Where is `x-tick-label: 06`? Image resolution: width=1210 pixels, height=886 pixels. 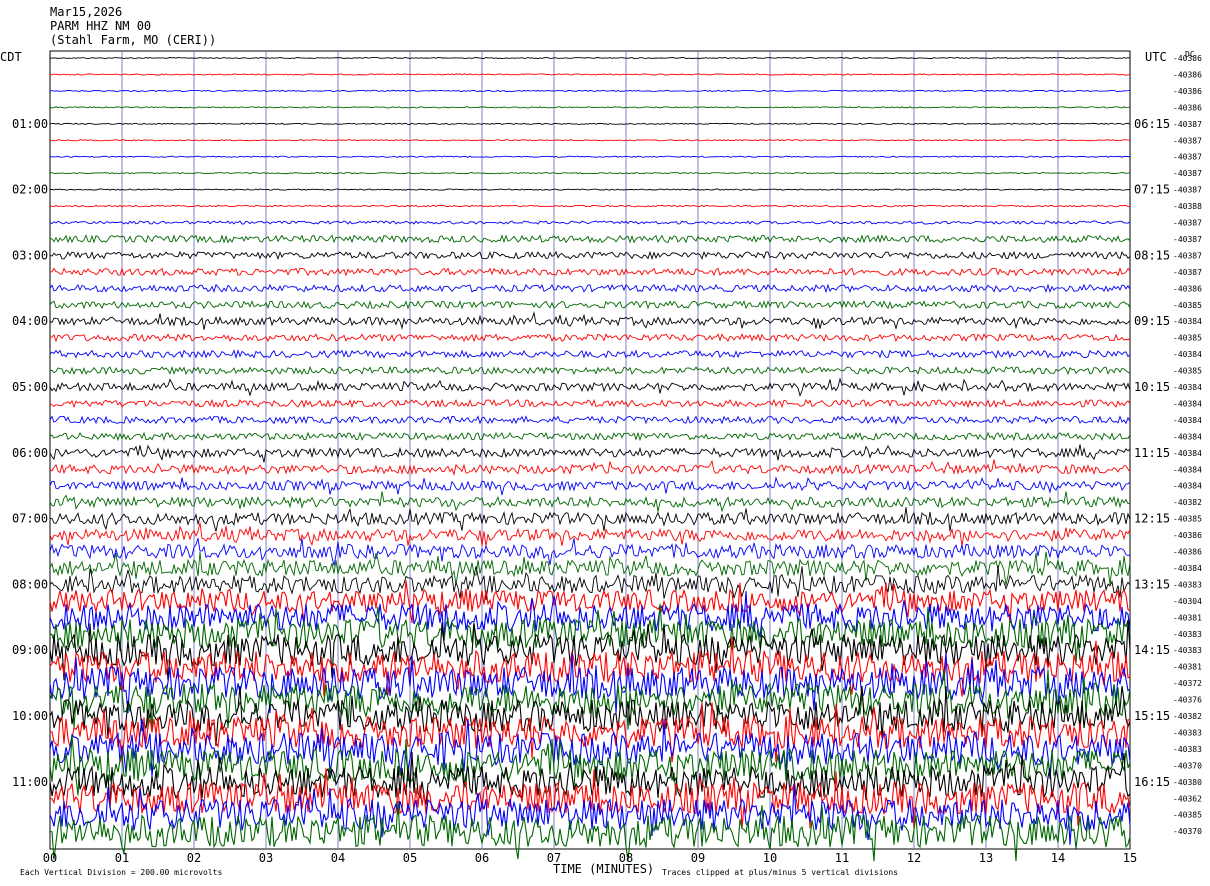 x-tick-label: 06 is located at coordinates (482, 858).